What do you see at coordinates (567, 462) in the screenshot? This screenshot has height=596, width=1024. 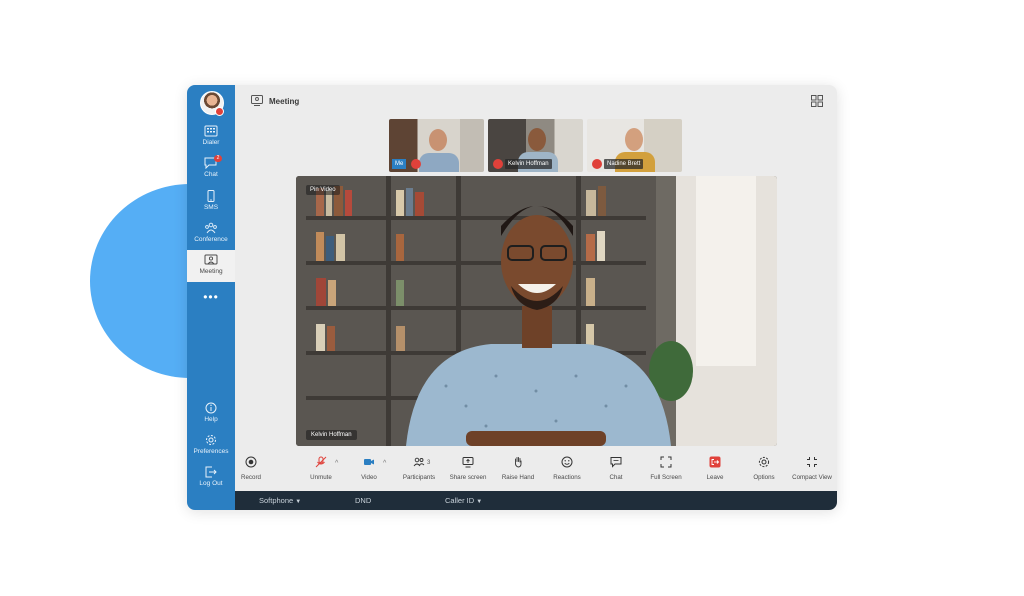 I see `smiley-icon` at bounding box center [567, 462].